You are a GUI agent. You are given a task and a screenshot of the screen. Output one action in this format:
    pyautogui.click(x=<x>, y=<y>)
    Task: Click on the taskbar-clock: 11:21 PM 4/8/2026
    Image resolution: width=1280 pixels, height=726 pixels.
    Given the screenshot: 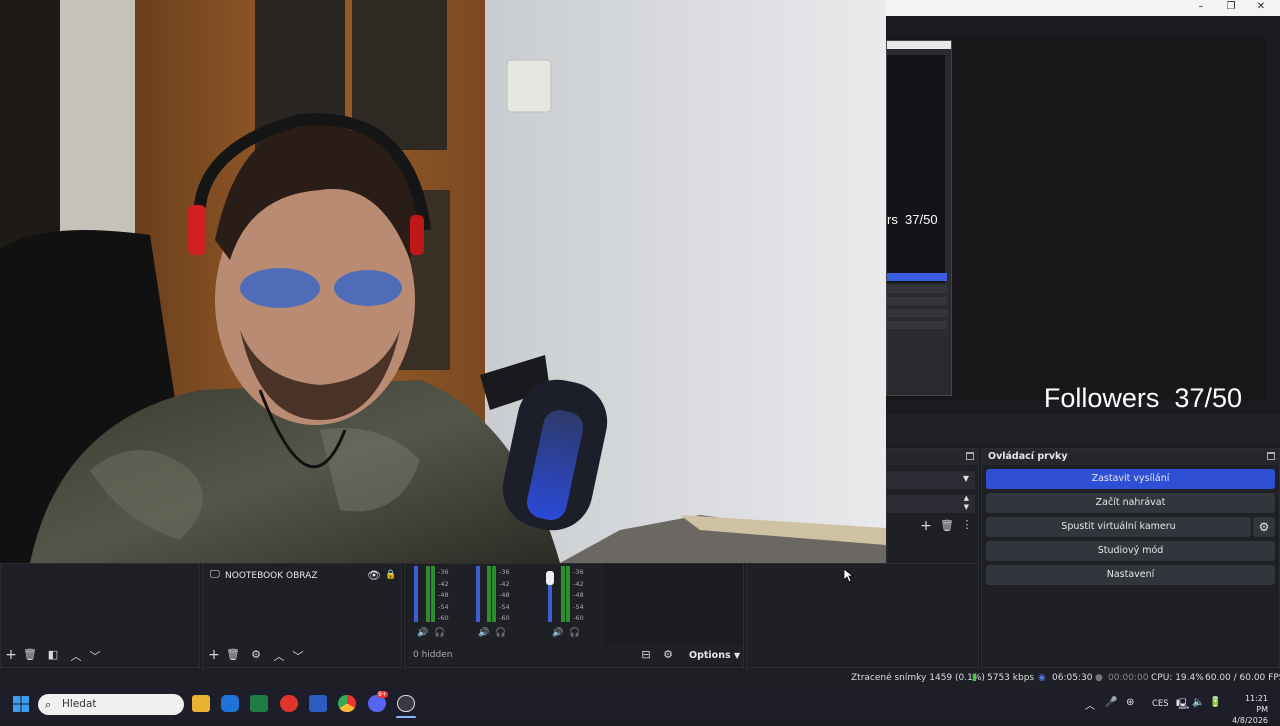 What is the action you would take?
    pyautogui.click(x=1250, y=709)
    